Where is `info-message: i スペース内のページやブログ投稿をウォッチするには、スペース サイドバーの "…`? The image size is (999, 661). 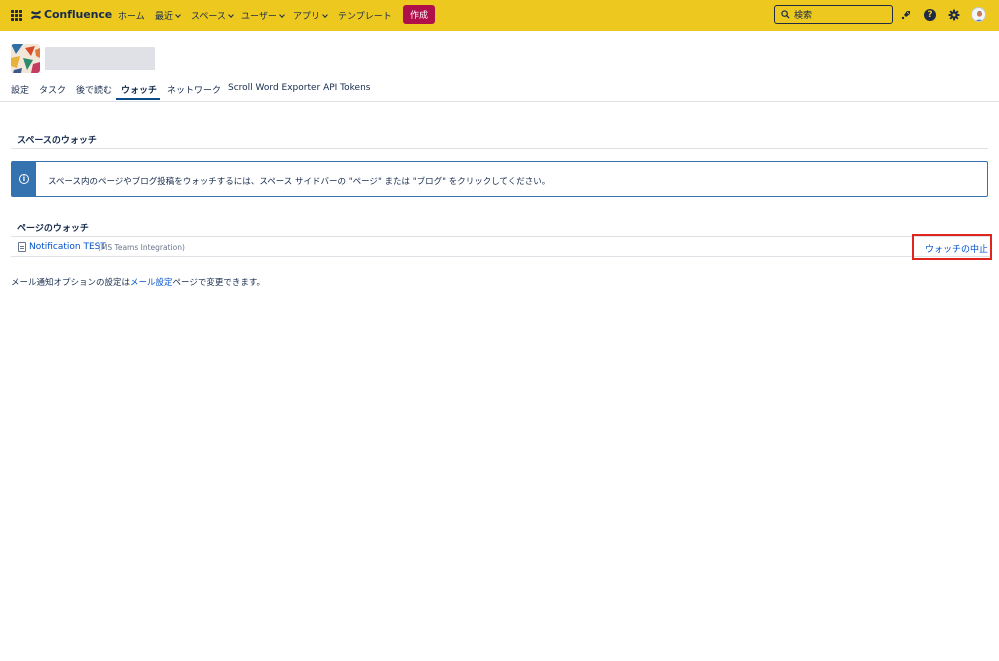
info-message: i スペース内のページやブログ投稿をウォッチするには、スペース サイドバーの "… is located at coordinates (499, 179).